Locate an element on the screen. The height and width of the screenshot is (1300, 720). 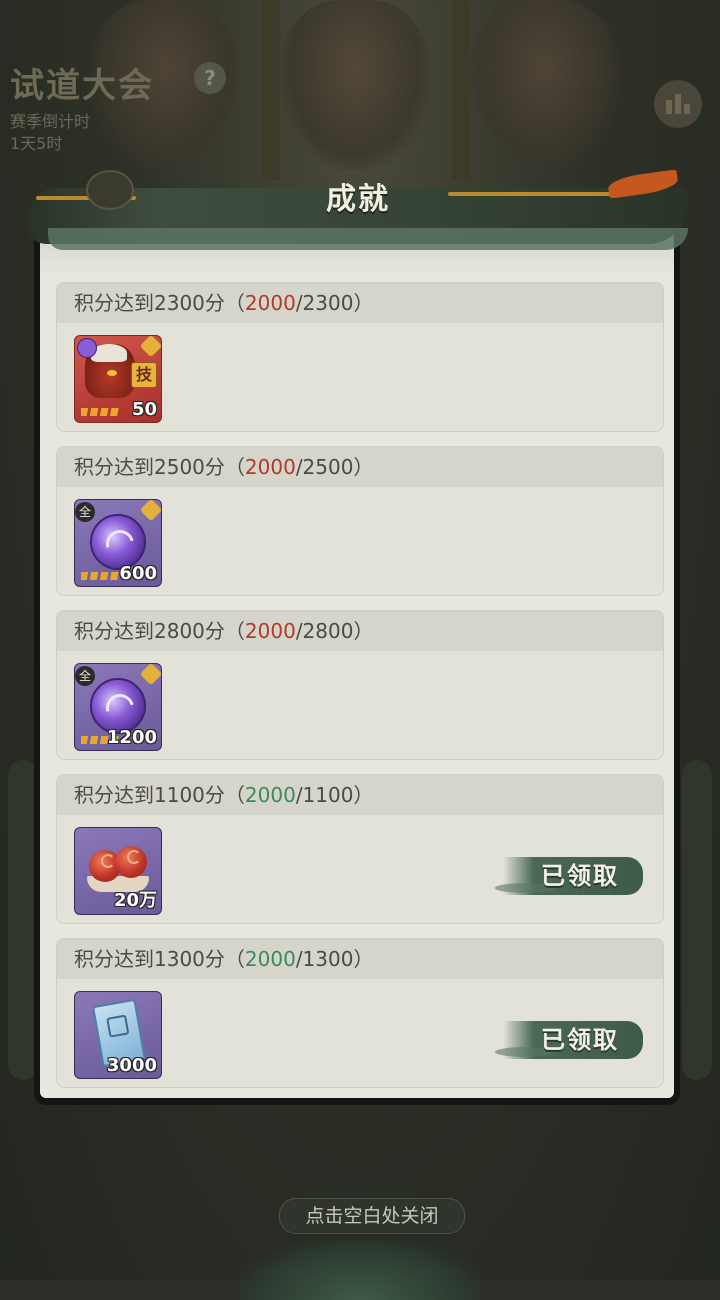
close-hint: 点击空白处关闭 is located at coordinates (372, 1216).